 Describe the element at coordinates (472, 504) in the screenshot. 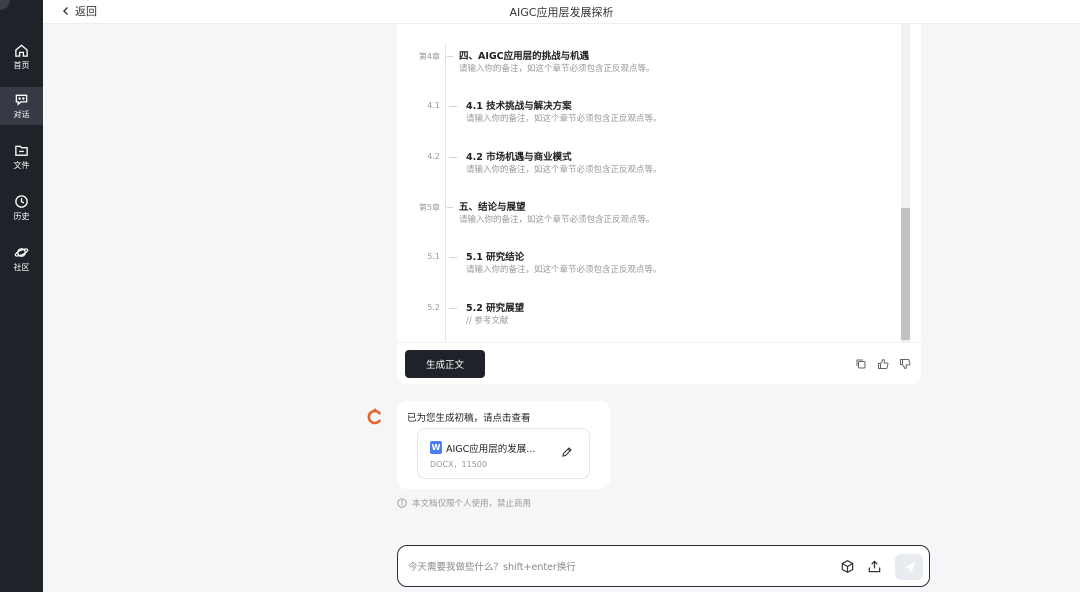

I see `disclaimer-text: 本文档仅限个人使用，禁止商用` at that location.